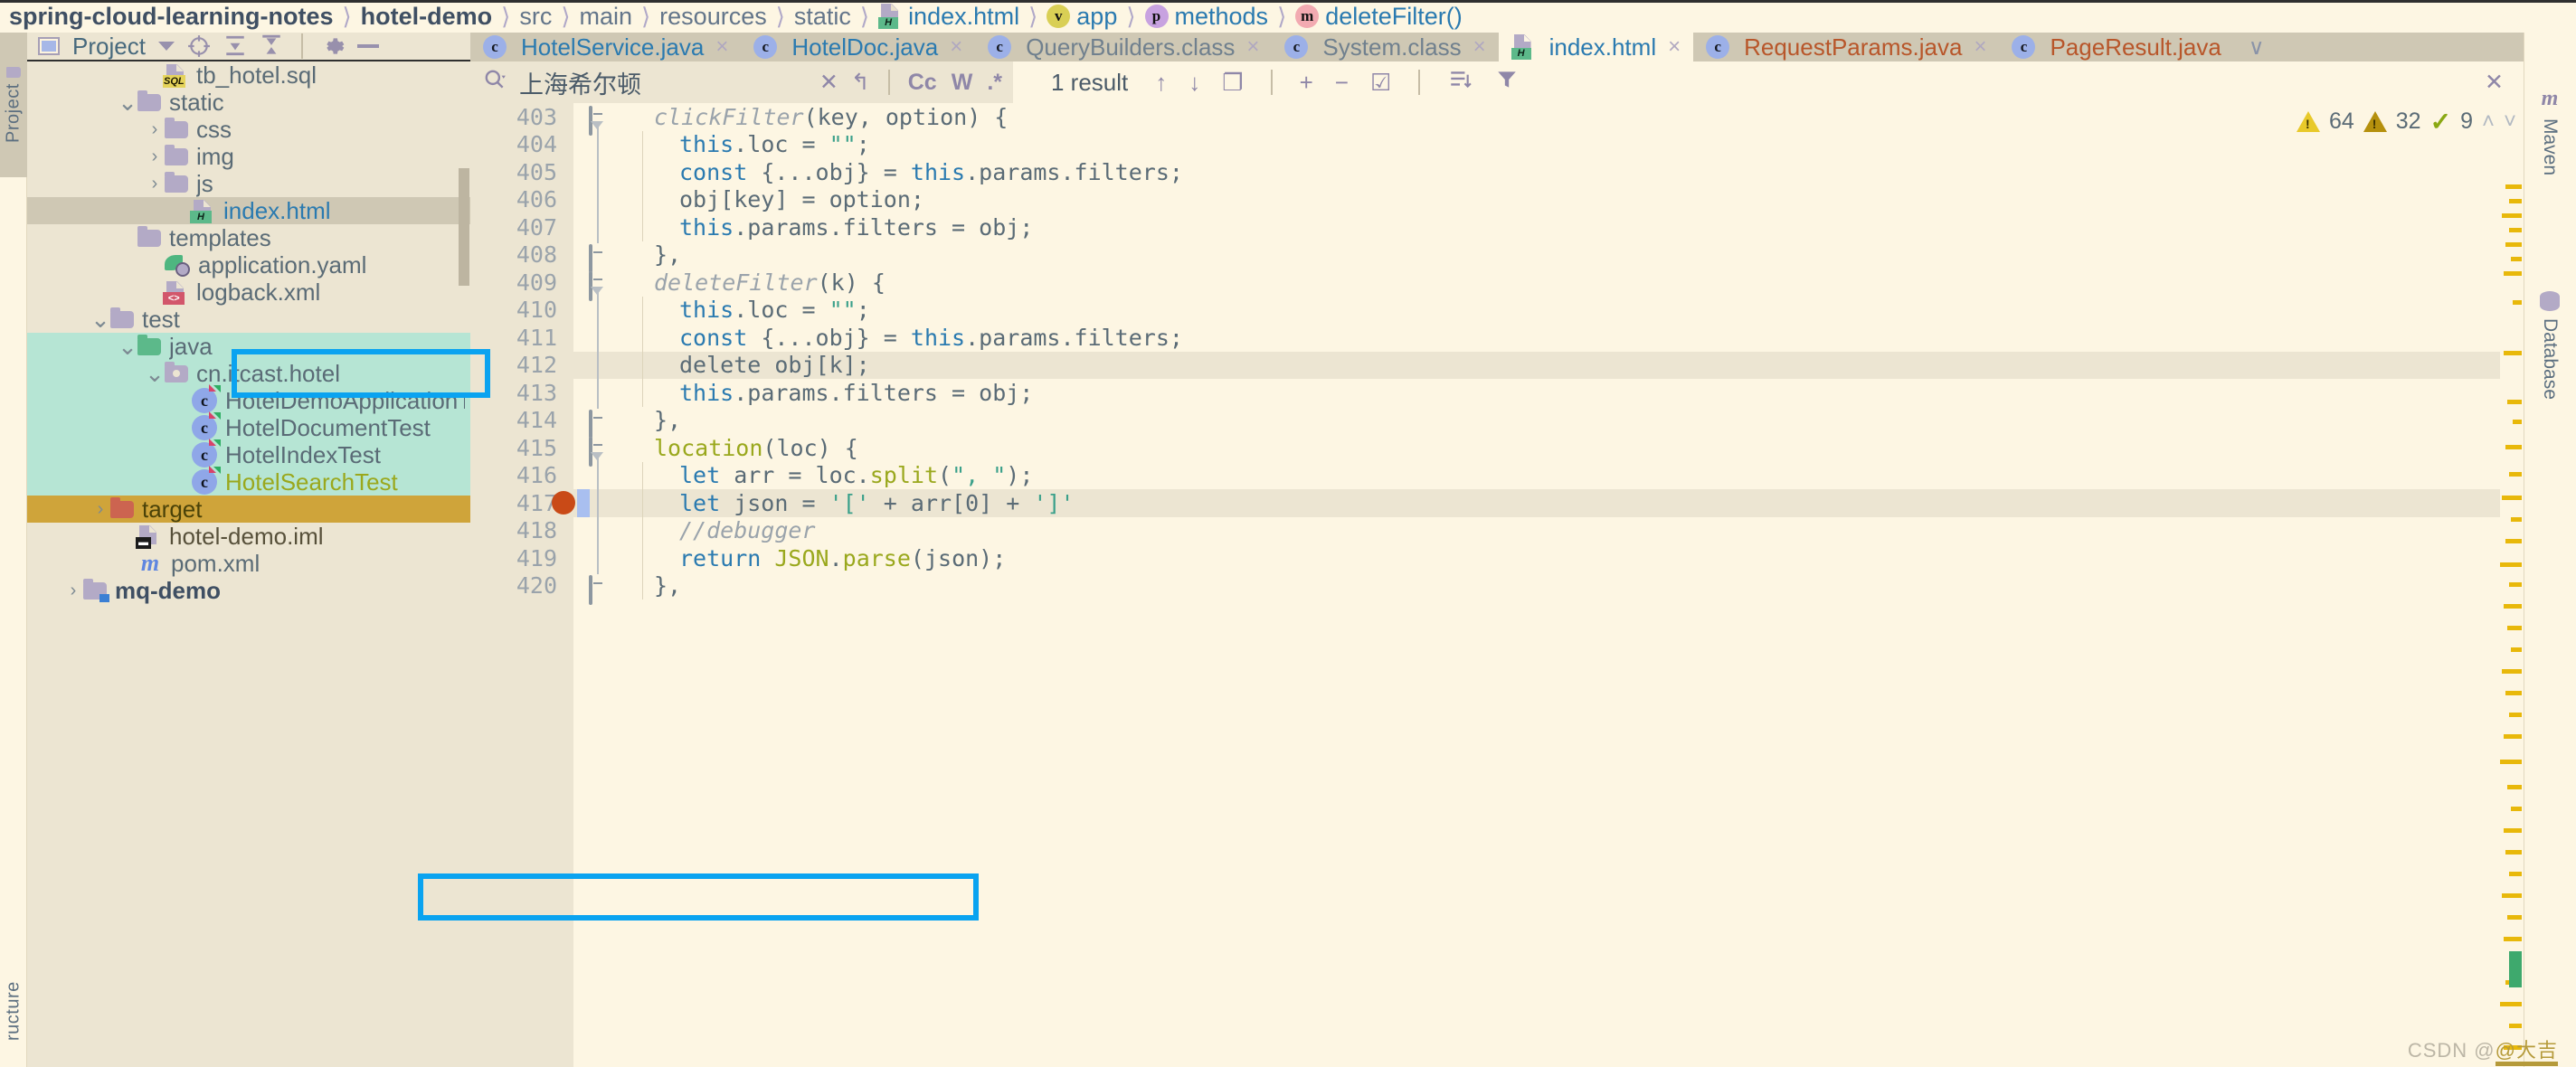  I want to click on filter-list-icon, so click(1460, 83).